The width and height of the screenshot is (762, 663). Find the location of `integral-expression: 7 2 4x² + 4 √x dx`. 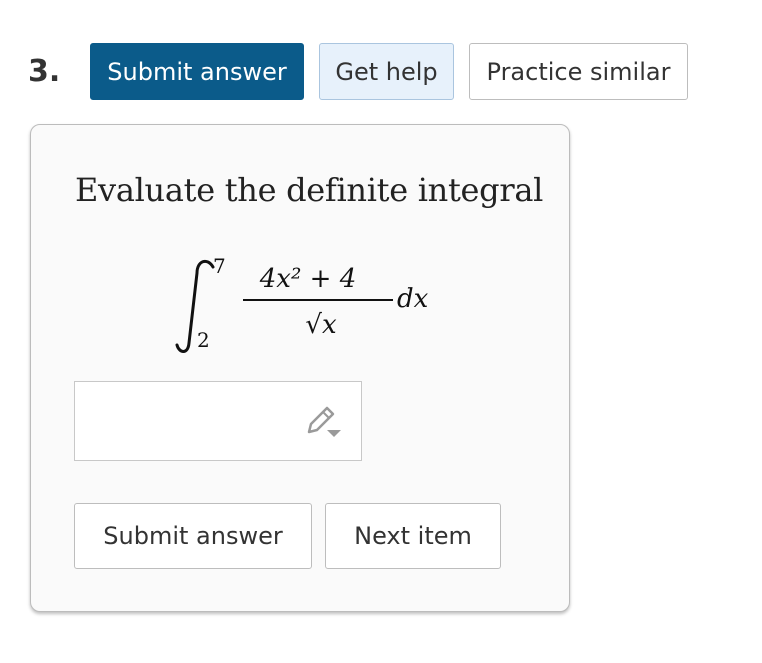

integral-expression: 7 2 4x² + 4 √x dx is located at coordinates (301, 302).